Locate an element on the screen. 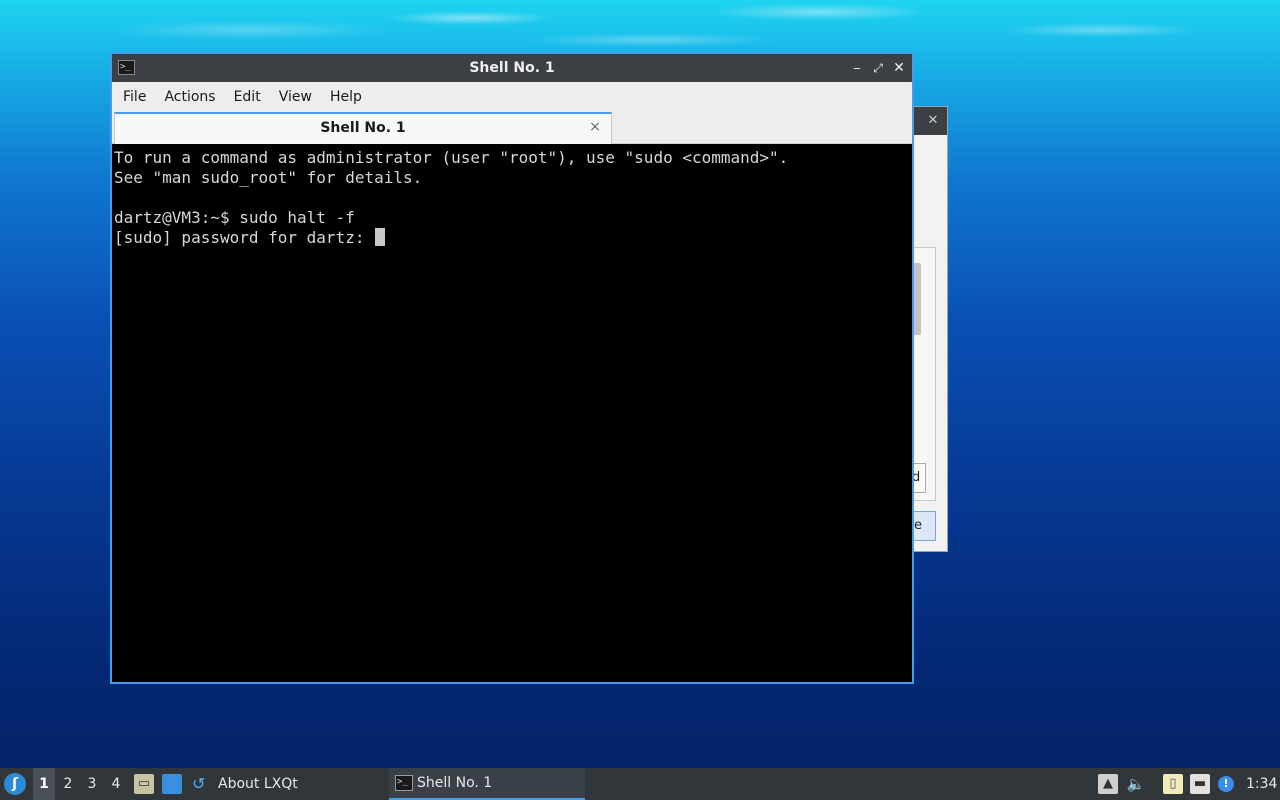 The width and height of the screenshot is (1280, 800). window-titlebar: >_ Shell No. 1 ‒ ⤢ ✕ is located at coordinates (512, 68).